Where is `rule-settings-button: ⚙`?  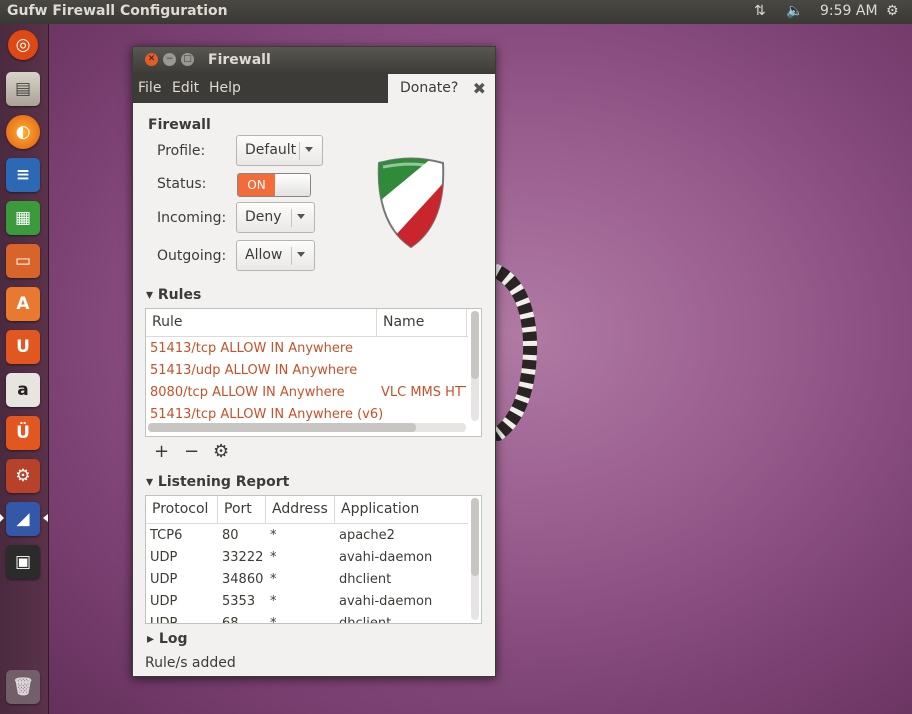 rule-settings-button: ⚙ is located at coordinates (221, 451).